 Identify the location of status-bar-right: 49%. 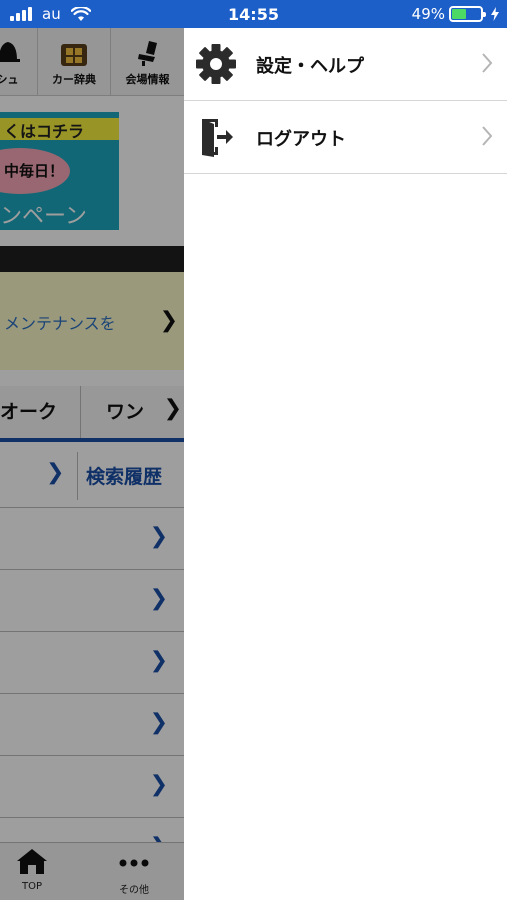
(455, 14).